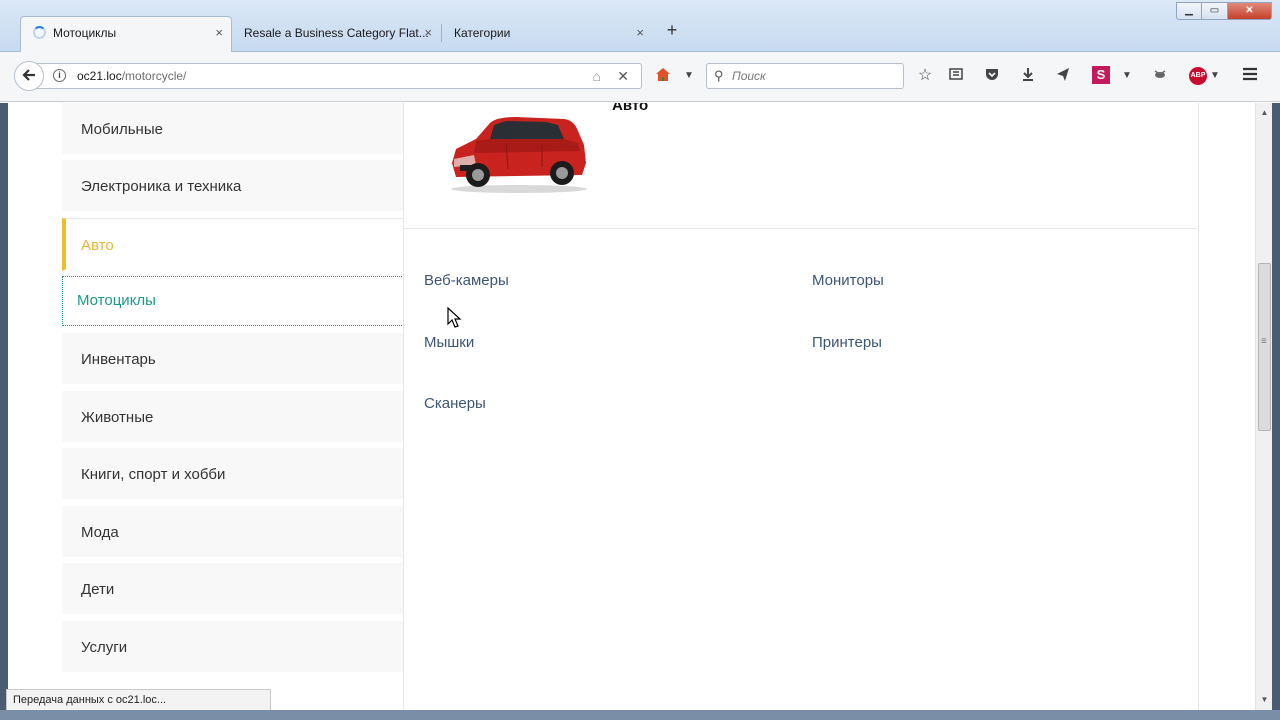 The height and width of the screenshot is (720, 1280). Describe the element at coordinates (1189, 11) in the screenshot. I see `minimize-button: ▁` at that location.